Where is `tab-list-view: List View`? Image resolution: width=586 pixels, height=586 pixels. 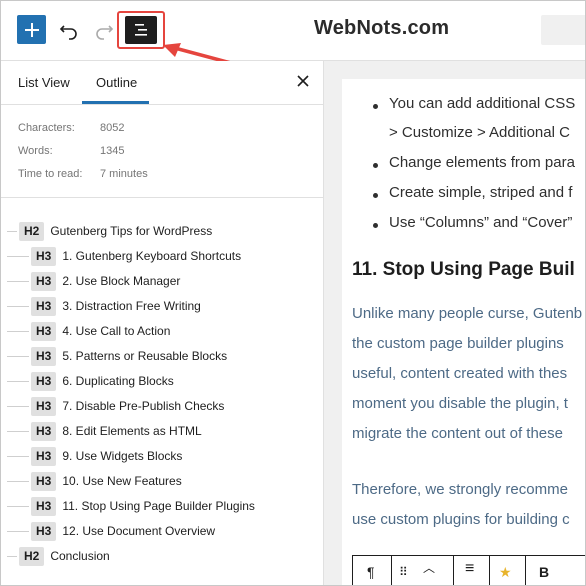 tab-list-view: List View is located at coordinates (44, 82).